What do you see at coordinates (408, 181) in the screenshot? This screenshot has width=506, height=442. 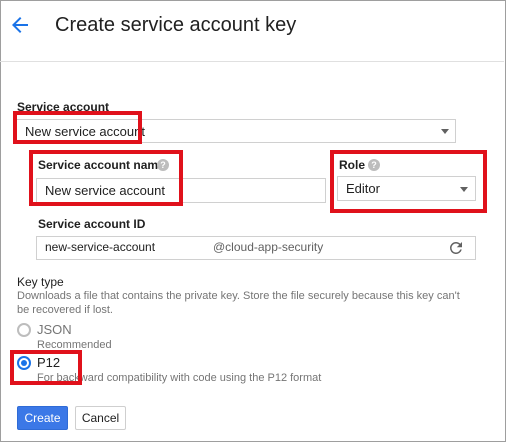 I see `highlight-role` at bounding box center [408, 181].